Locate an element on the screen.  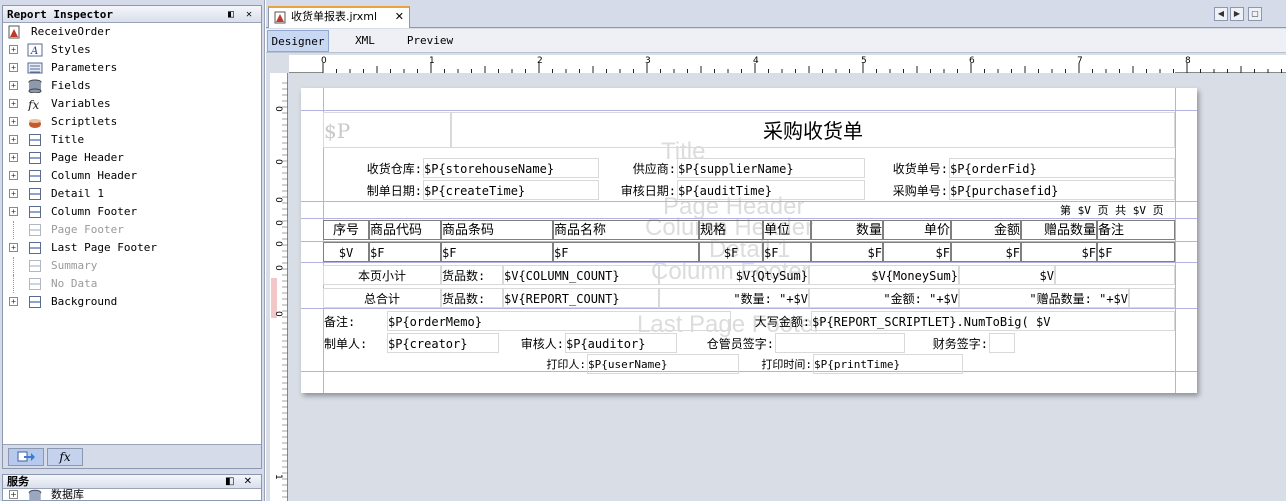
total-count-label: 货品数: is located at coordinates (472, 298).